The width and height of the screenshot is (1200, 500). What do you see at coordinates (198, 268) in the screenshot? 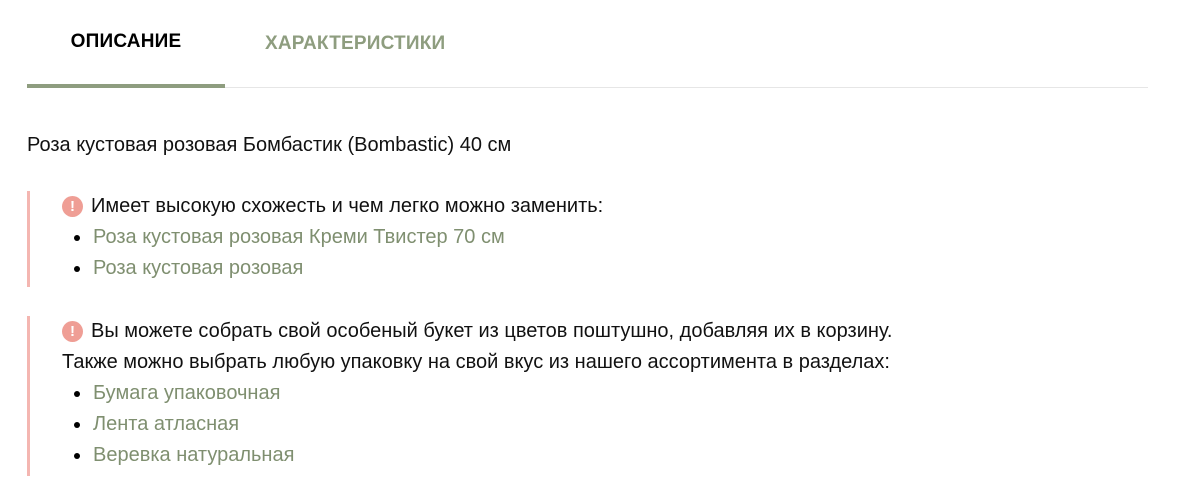
I see `similar-link-pink-spray-rose: Роза кустовая розовая` at bounding box center [198, 268].